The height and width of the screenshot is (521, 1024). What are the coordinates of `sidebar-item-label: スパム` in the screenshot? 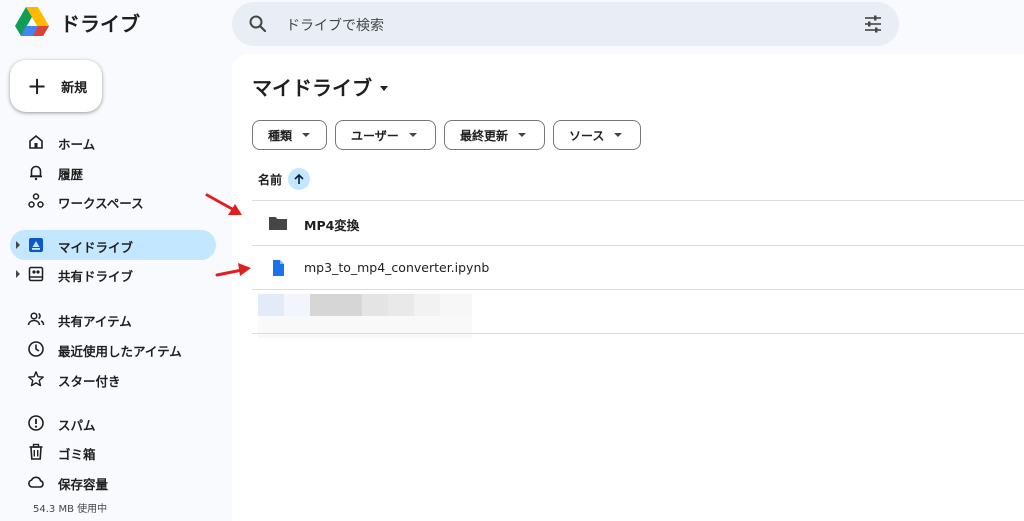 It's located at (77, 425).